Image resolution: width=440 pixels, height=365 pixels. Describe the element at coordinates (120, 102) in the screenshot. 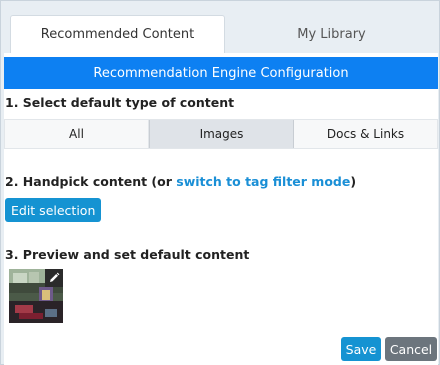

I see `step1-title: 1. Select default type of content` at that location.